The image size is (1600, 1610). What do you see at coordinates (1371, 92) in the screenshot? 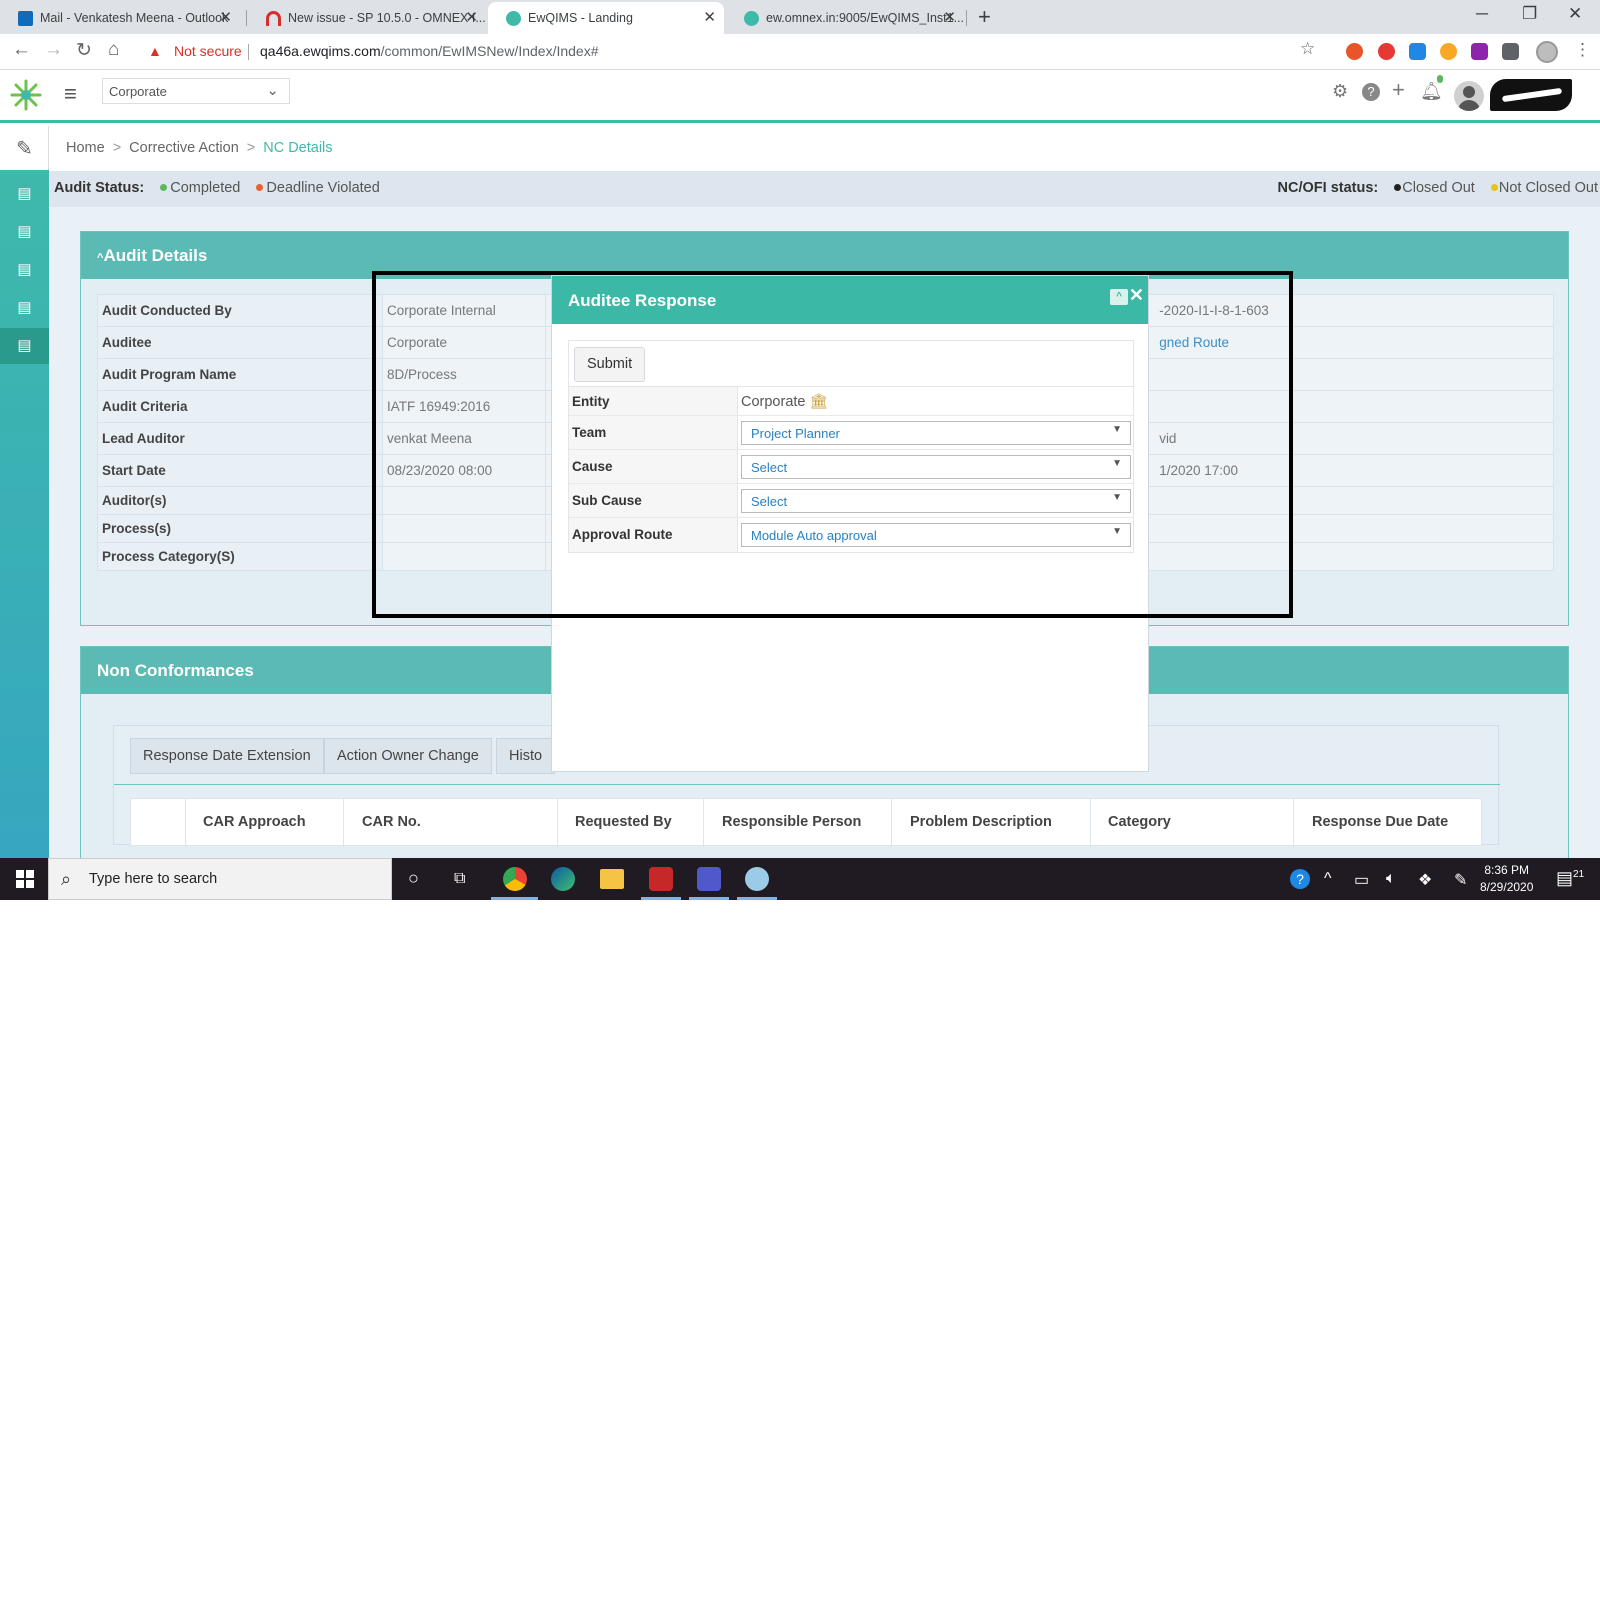
I see `help-icon: ?` at bounding box center [1371, 92].